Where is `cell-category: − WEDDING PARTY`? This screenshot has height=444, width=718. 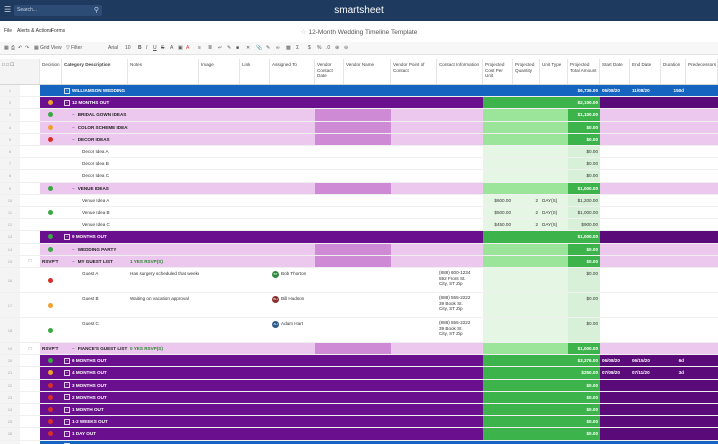
cell-category: − WEDDING PARTY is located at coordinates (95, 249).